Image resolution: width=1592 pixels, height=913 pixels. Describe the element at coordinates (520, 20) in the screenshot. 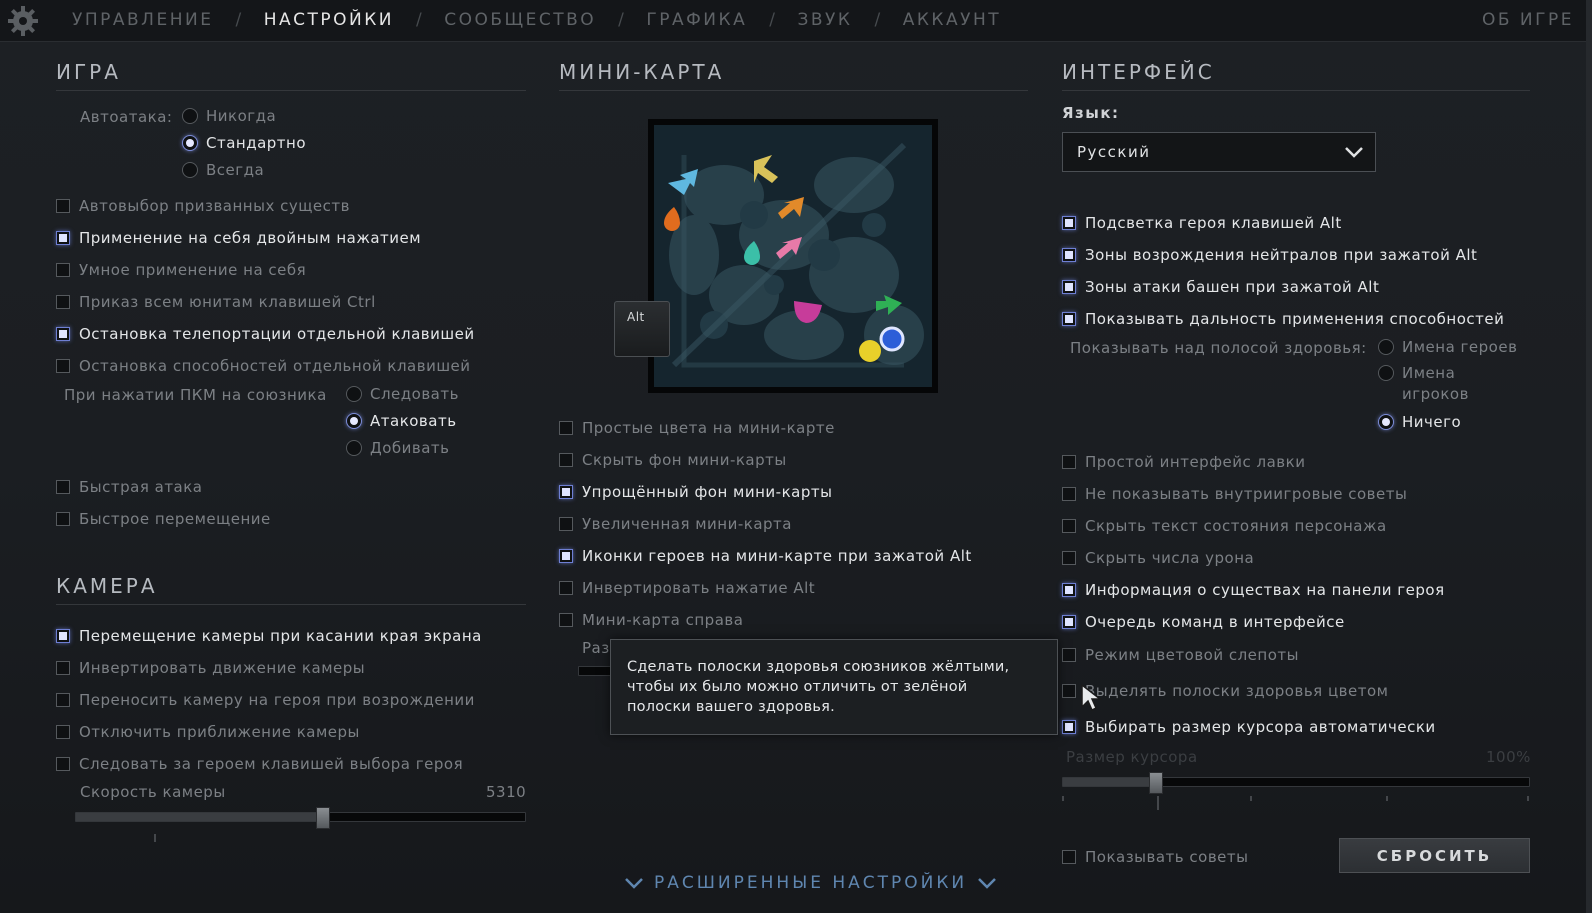

I see `tab-community: СООБЩЕСТВО` at that location.